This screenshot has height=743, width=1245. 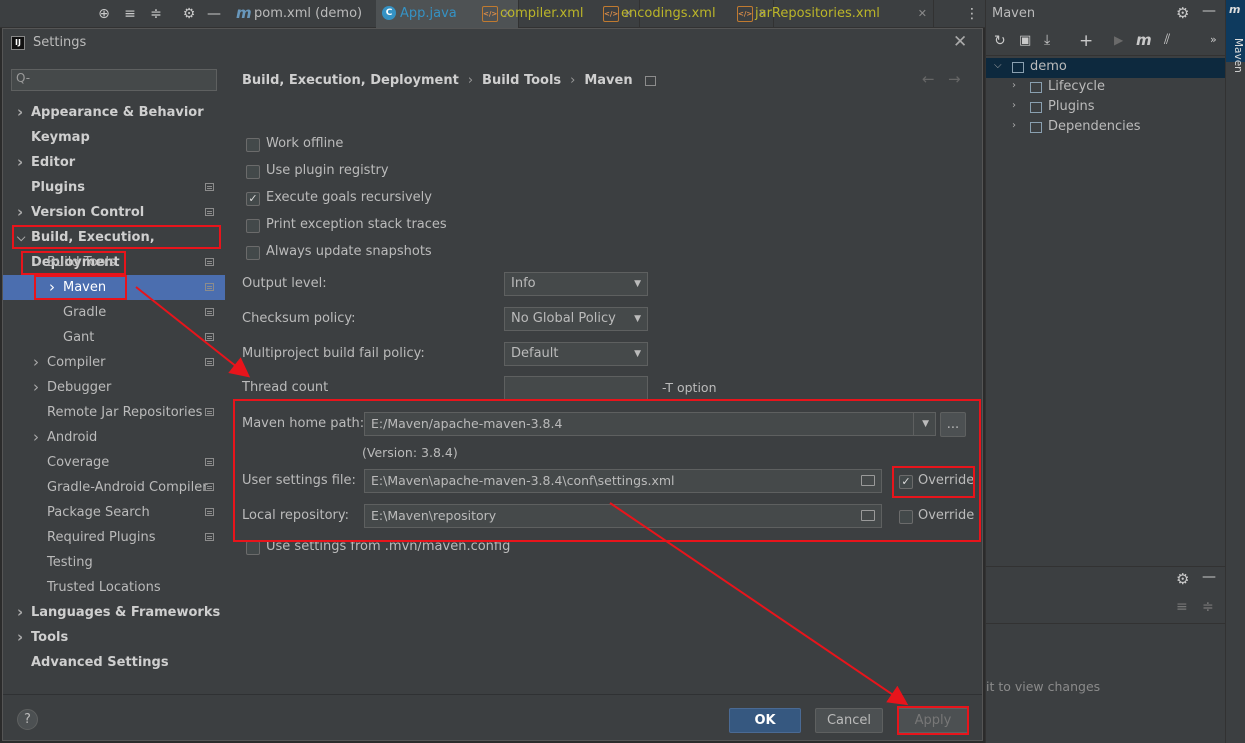 What do you see at coordinates (193, 332) in the screenshot?
I see `arrow-to-maven-paths` at bounding box center [193, 332].